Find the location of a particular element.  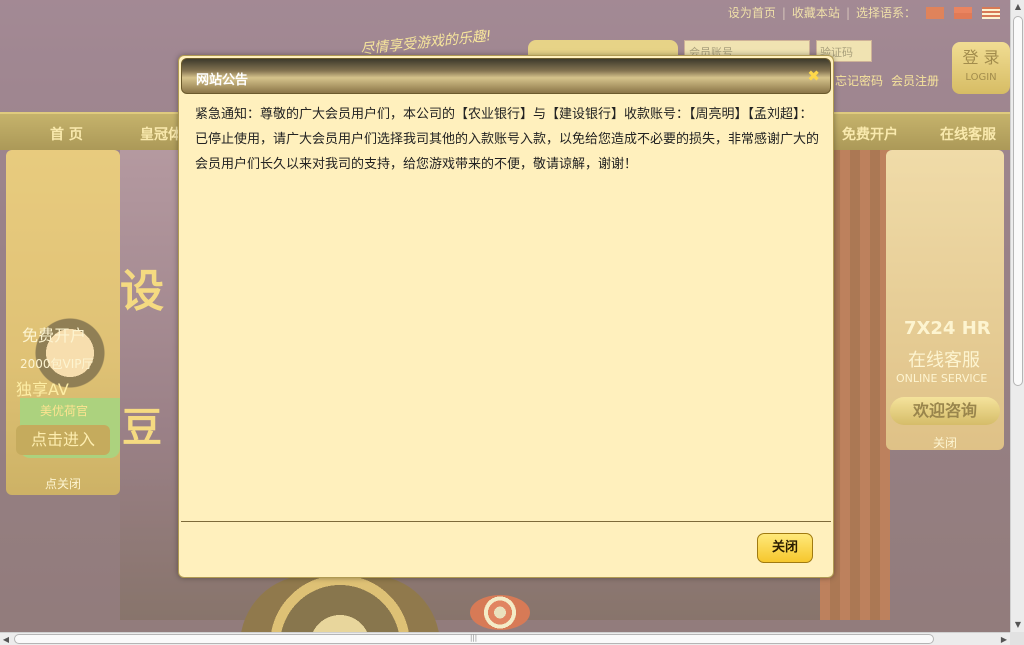

dialog-header: 网站公告 ✖ is located at coordinates (506, 76).